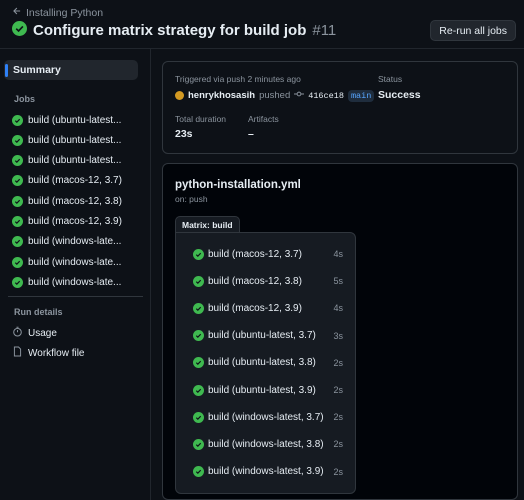  Describe the element at coordinates (184, 134) in the screenshot. I see `duration-value: 23s` at that location.